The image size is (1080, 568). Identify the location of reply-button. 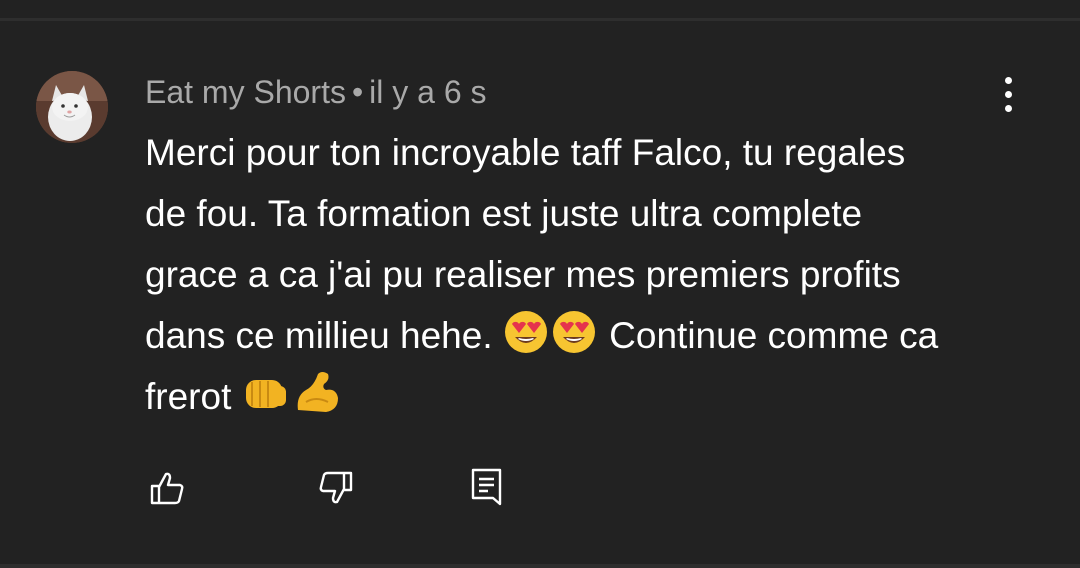
(486, 488).